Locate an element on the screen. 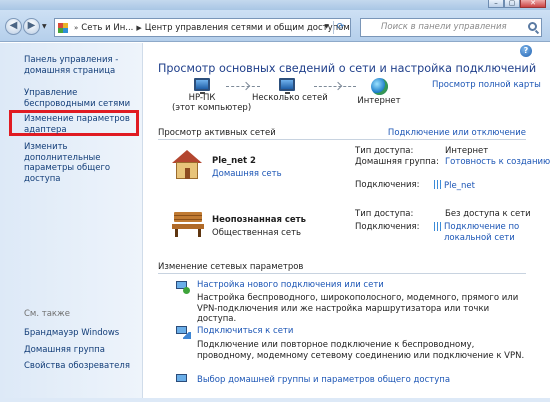 Image resolution: width=550 pixels, height=402 pixels. wireless-signal-icon is located at coordinates (437, 184).